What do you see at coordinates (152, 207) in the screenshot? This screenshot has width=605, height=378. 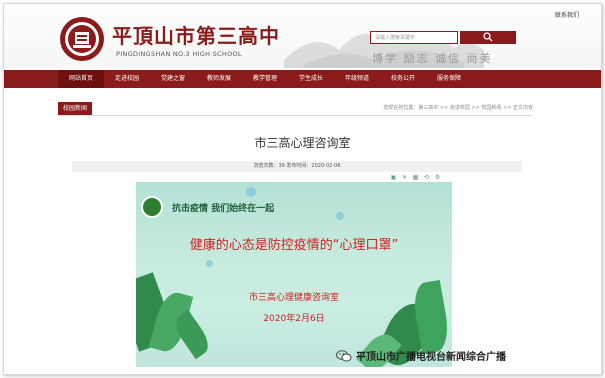 I see `school-badge-icon` at bounding box center [152, 207].